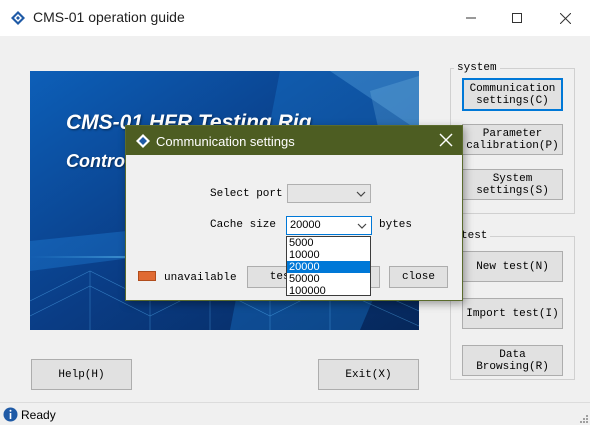 Image resolution: width=590 pixels, height=425 pixels. I want to click on maximize-icon, so click(517, 18).